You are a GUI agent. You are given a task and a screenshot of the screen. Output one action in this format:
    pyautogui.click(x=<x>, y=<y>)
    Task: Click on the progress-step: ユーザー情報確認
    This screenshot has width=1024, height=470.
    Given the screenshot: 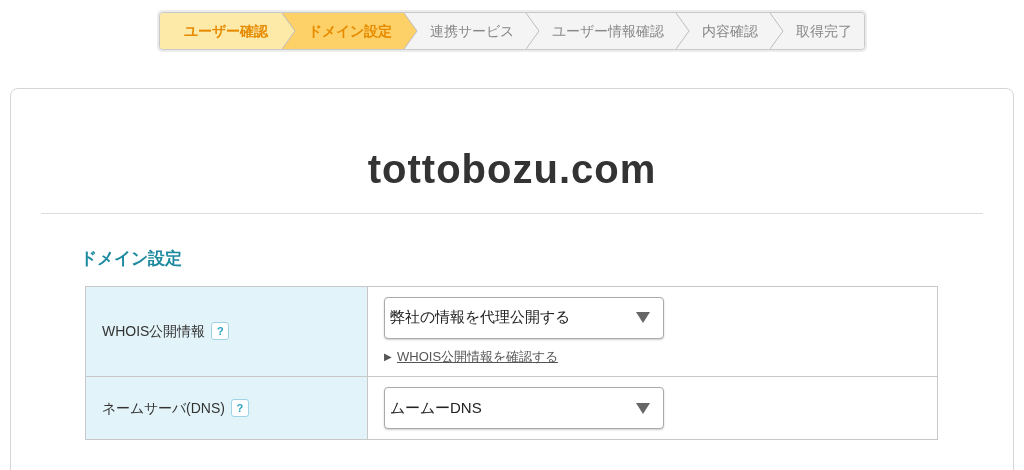 What is the action you would take?
    pyautogui.click(x=601, y=31)
    